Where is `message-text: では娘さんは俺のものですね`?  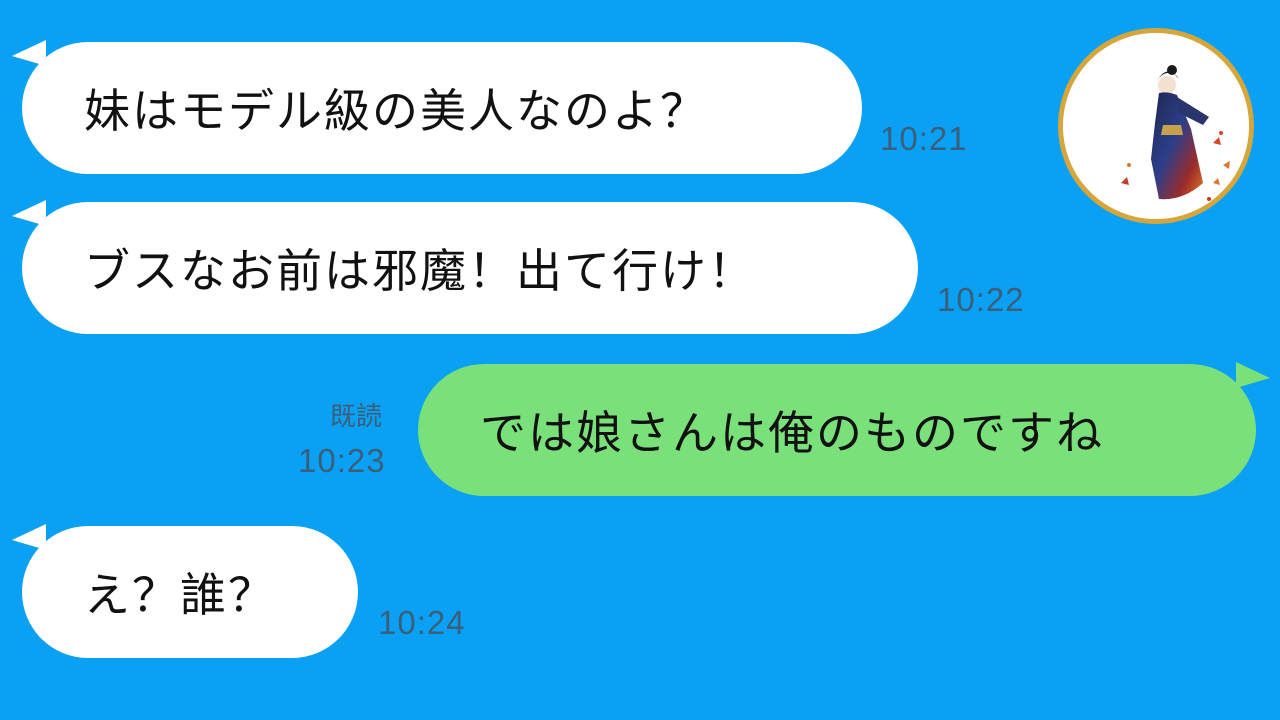
message-text: では娘さんは俺のものですね is located at coordinates (792, 433).